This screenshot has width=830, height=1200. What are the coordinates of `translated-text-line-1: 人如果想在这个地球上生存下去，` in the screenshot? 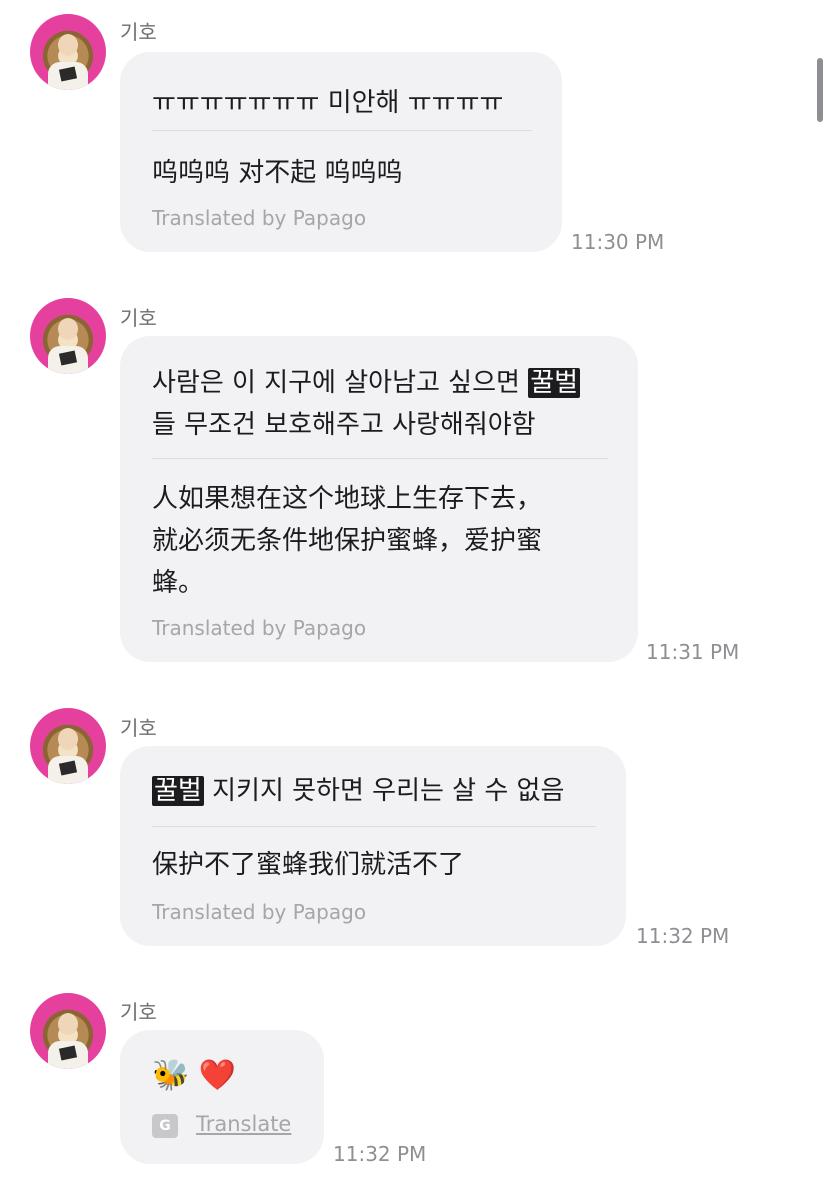 It's located at (347, 499).